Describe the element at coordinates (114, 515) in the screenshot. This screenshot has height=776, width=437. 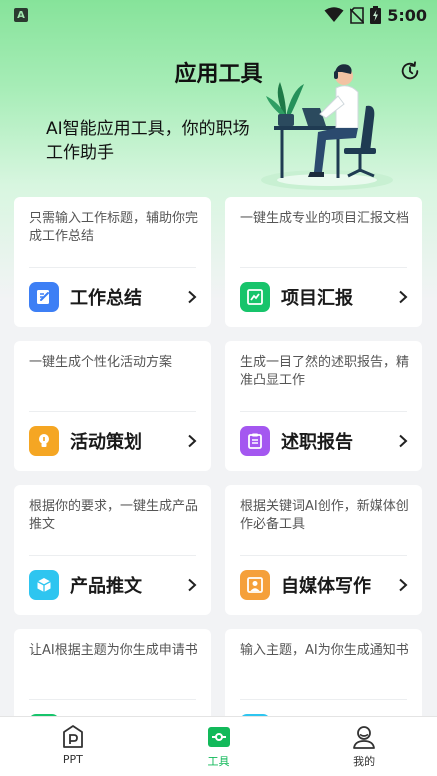
I see `card-description: 根据你的要求，一键生成产品推文` at that location.